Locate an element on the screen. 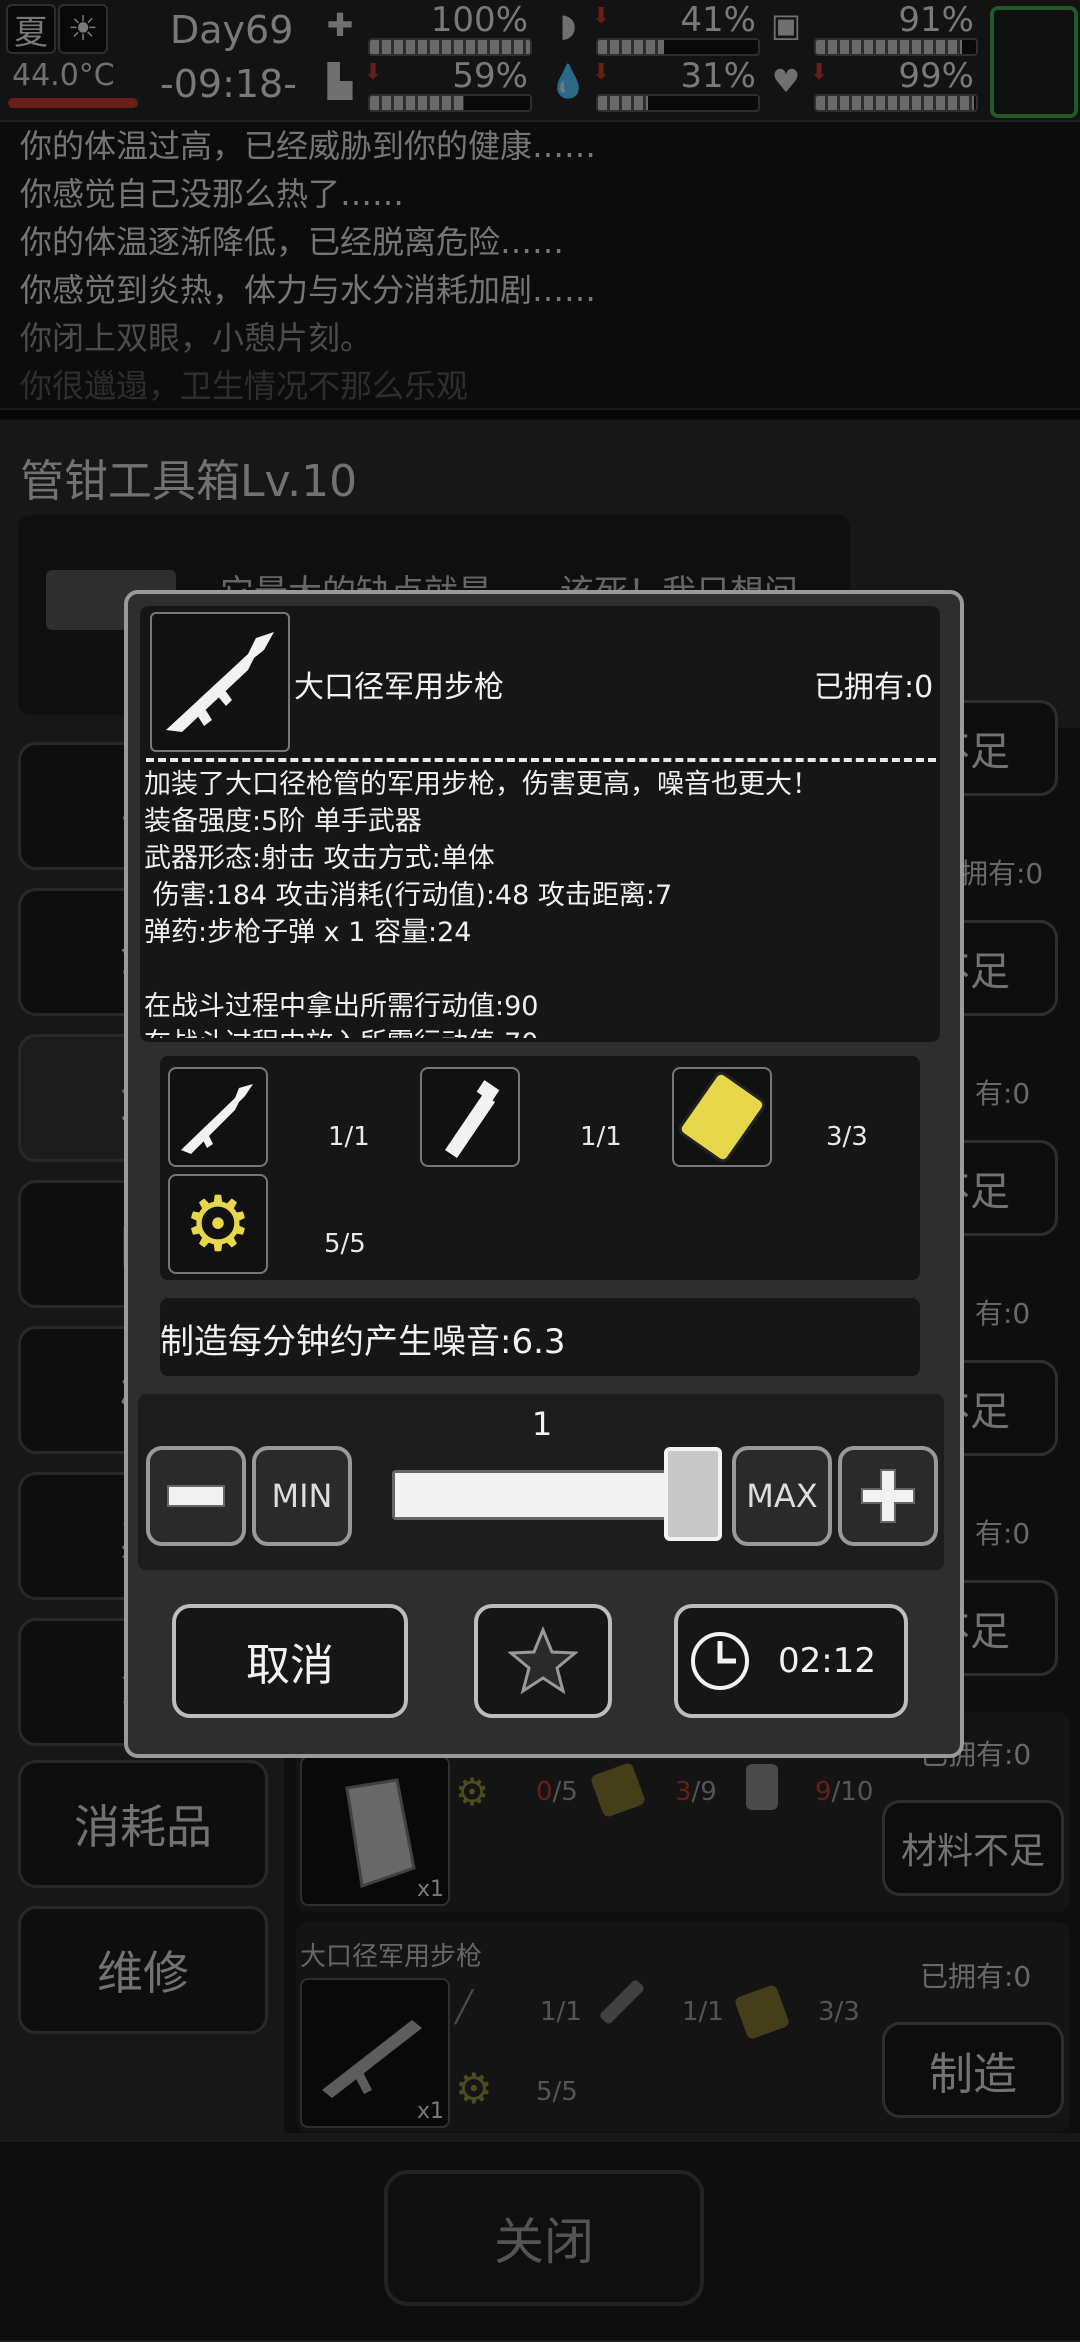 The width and height of the screenshot is (1080, 2342). cancel-button: 取消 is located at coordinates (290, 1661).